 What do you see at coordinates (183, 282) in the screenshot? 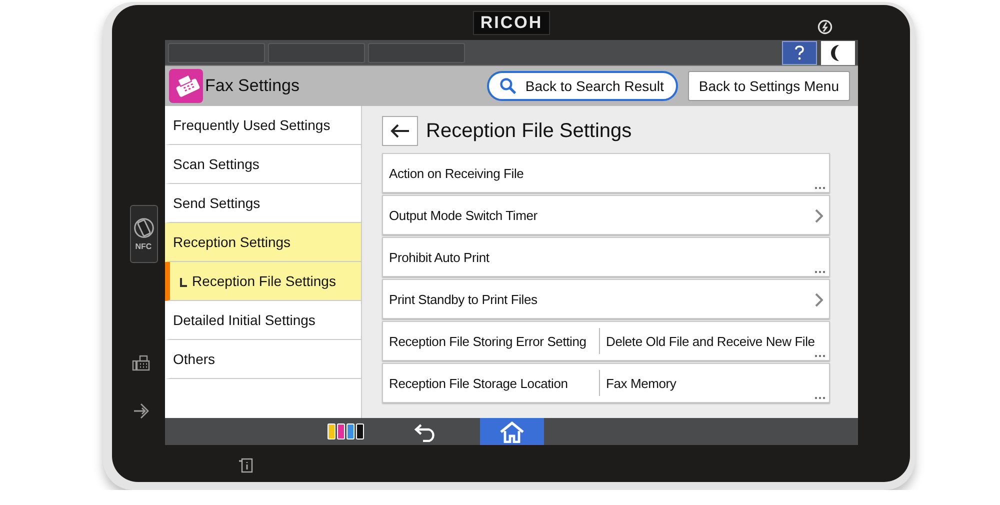
I see `tree-branch-icon` at bounding box center [183, 282].